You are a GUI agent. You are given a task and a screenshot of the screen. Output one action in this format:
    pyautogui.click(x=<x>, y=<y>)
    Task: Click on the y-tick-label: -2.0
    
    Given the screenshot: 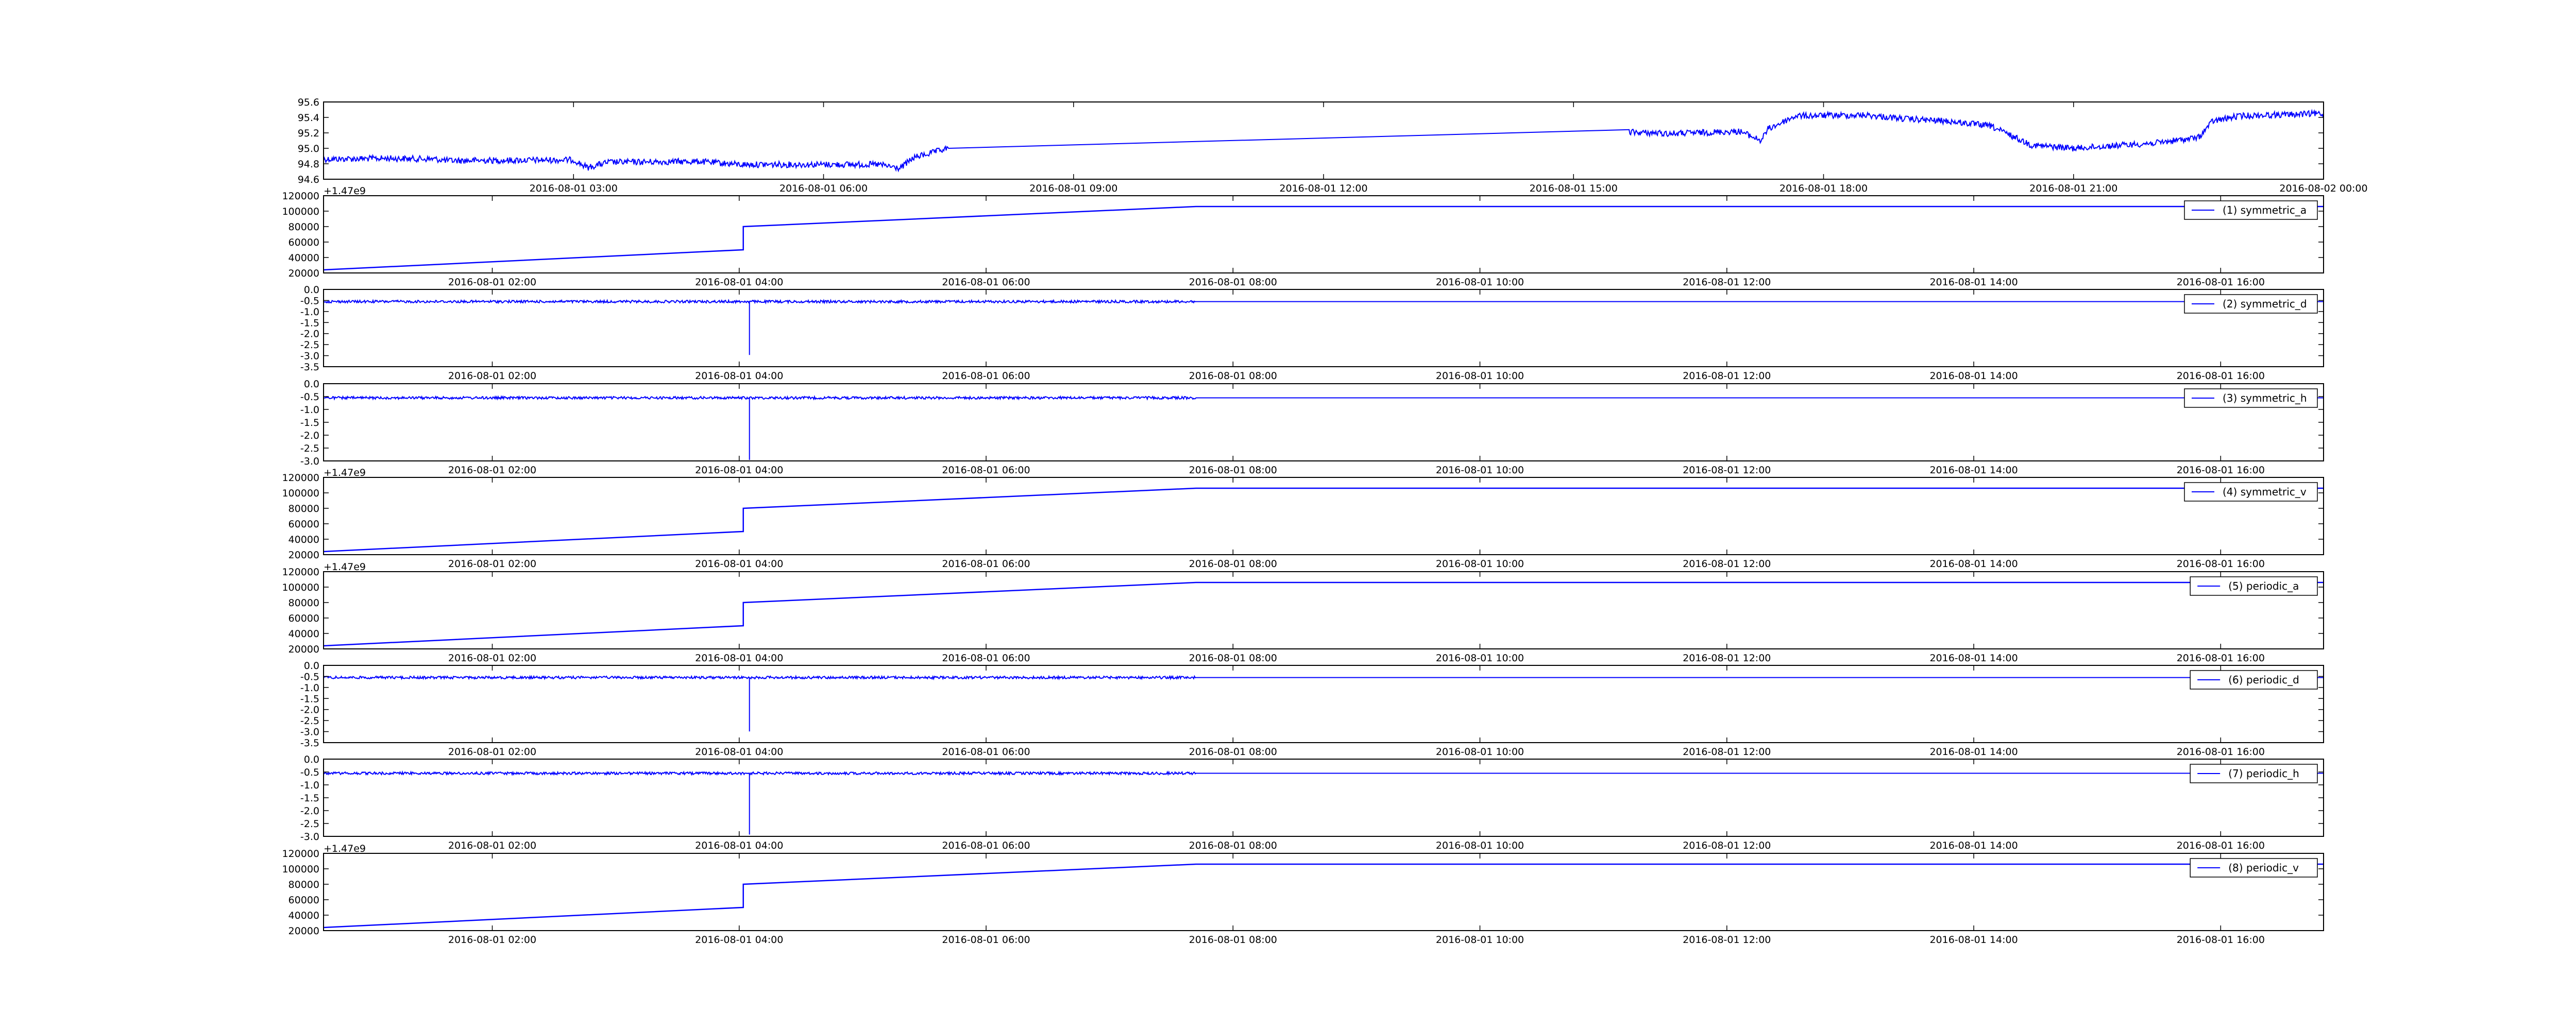 What is the action you would take?
    pyautogui.click(x=309, y=435)
    